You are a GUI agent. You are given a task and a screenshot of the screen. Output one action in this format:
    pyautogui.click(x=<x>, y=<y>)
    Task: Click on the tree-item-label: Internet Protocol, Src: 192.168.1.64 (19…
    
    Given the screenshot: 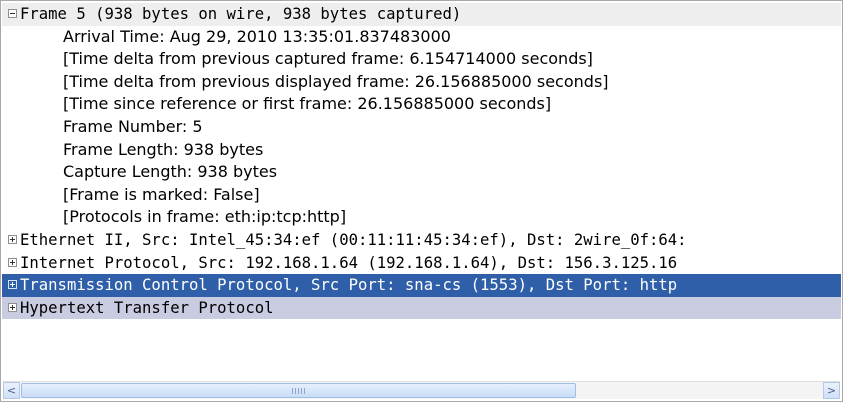 What is the action you would take?
    pyautogui.click(x=349, y=262)
    